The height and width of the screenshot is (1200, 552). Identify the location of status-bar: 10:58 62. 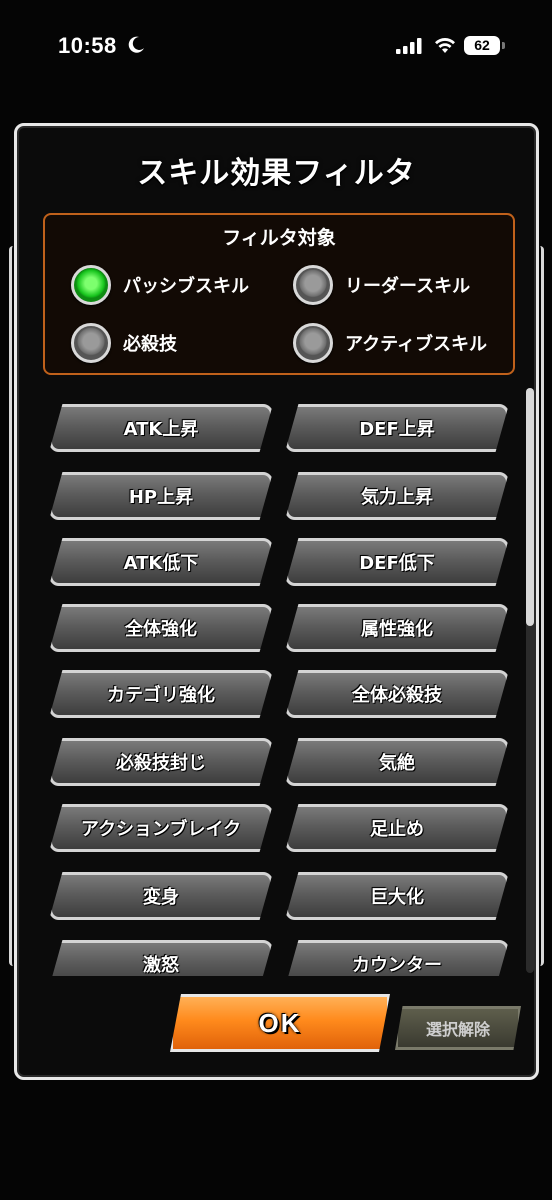
(276, 45).